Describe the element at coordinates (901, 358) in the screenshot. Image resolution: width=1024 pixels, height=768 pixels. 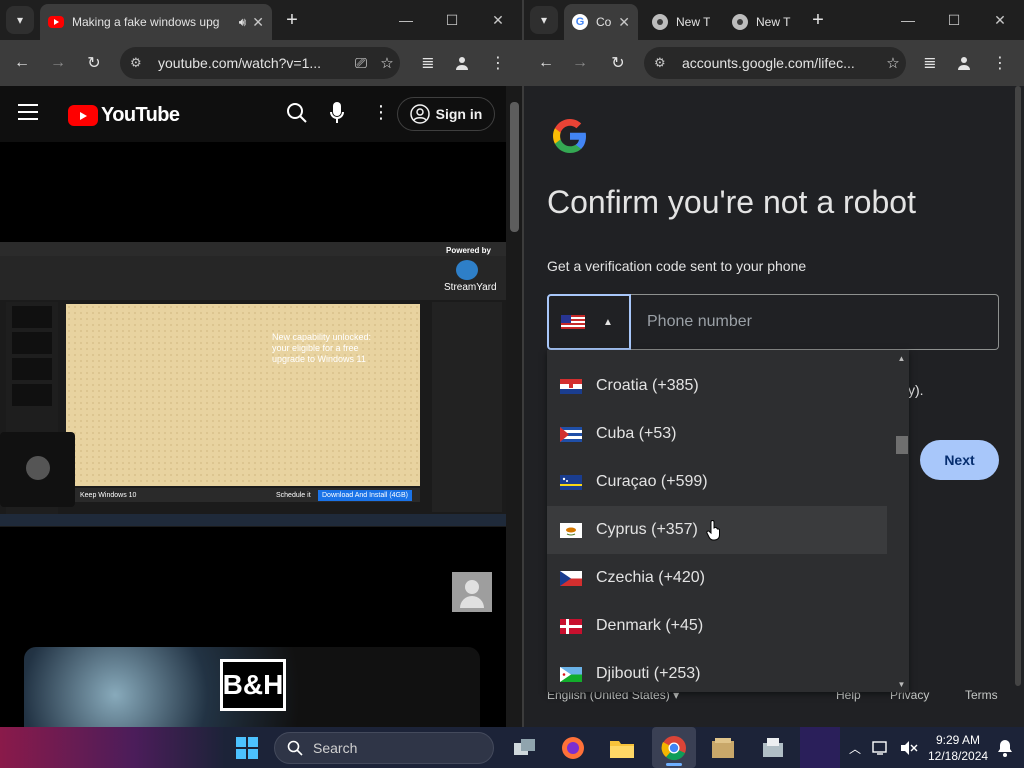
I see `scroll-up-arrow-icon: ▲` at that location.